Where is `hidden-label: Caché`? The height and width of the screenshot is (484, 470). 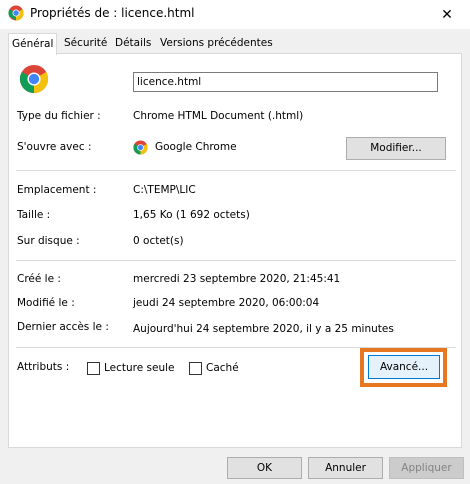 hidden-label: Caché is located at coordinates (222, 368).